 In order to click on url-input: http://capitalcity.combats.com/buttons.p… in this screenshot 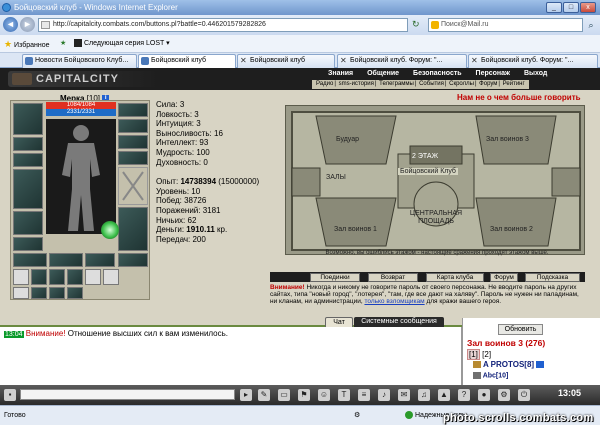, I will do `click(223, 25)`.